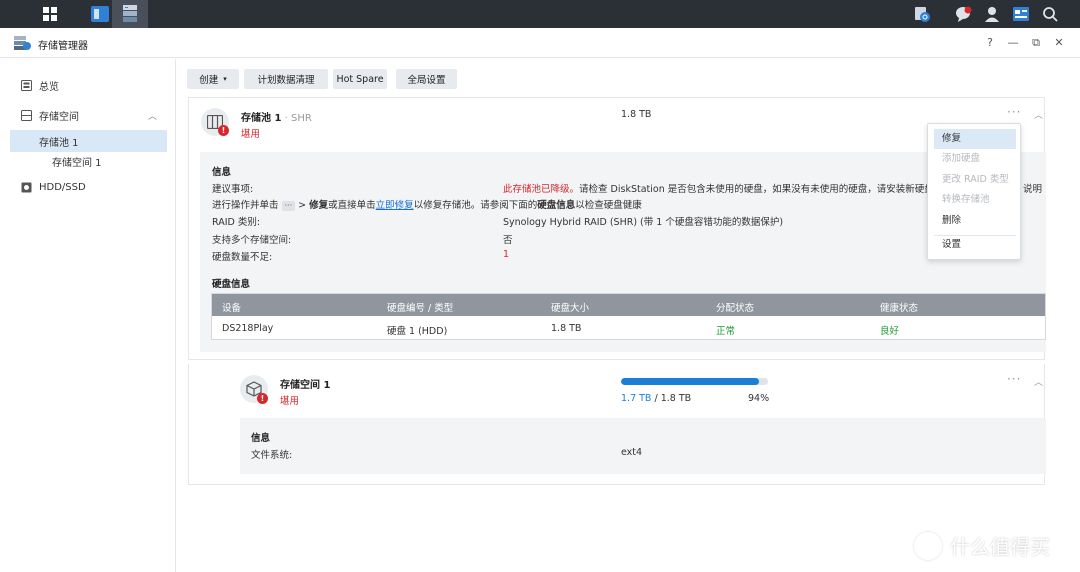 The image size is (1080, 572). What do you see at coordinates (975, 221) in the screenshot?
I see `menu-item-delete: 删除` at bounding box center [975, 221].